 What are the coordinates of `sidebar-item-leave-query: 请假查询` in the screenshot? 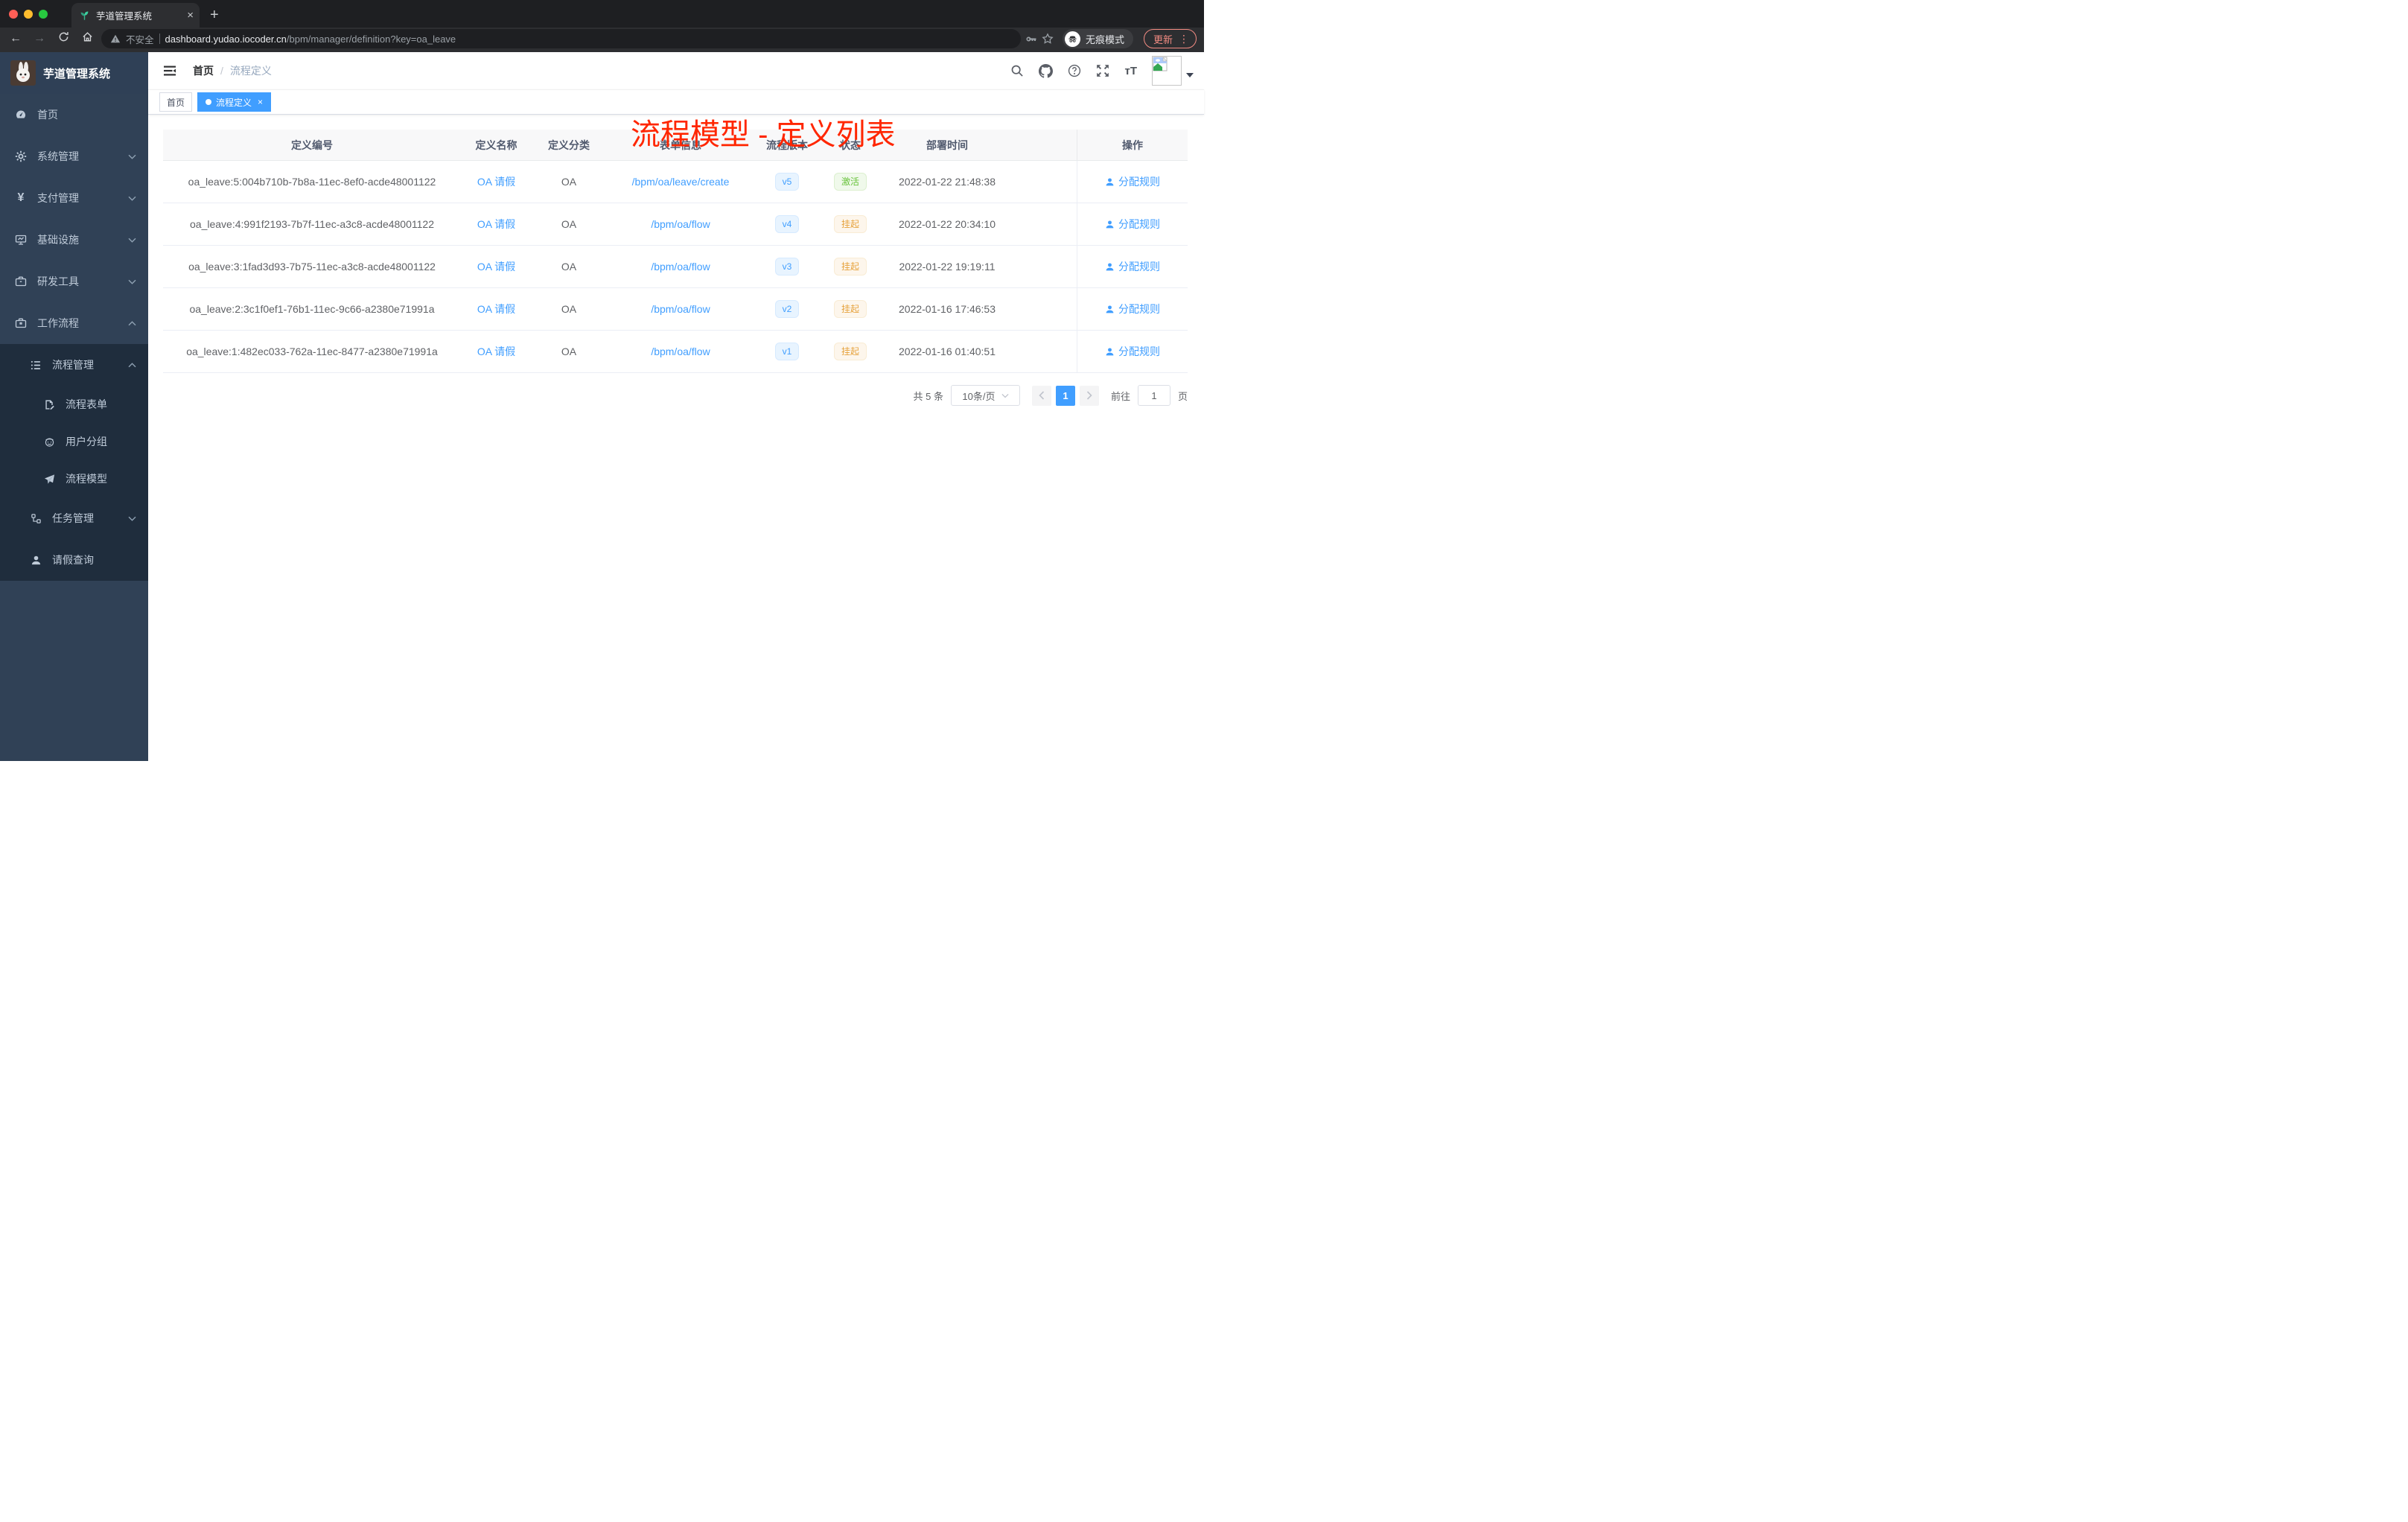 It's located at (74, 560).